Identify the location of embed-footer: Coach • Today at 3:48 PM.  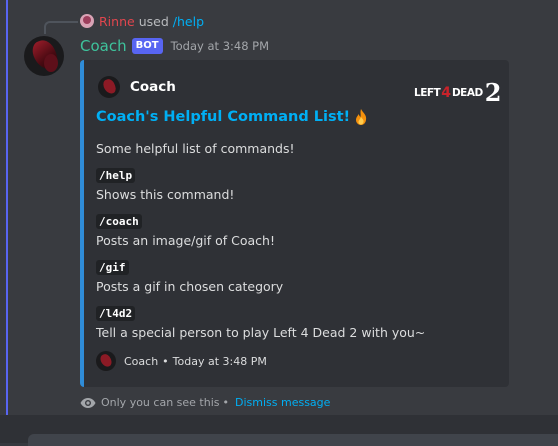
(181, 361).